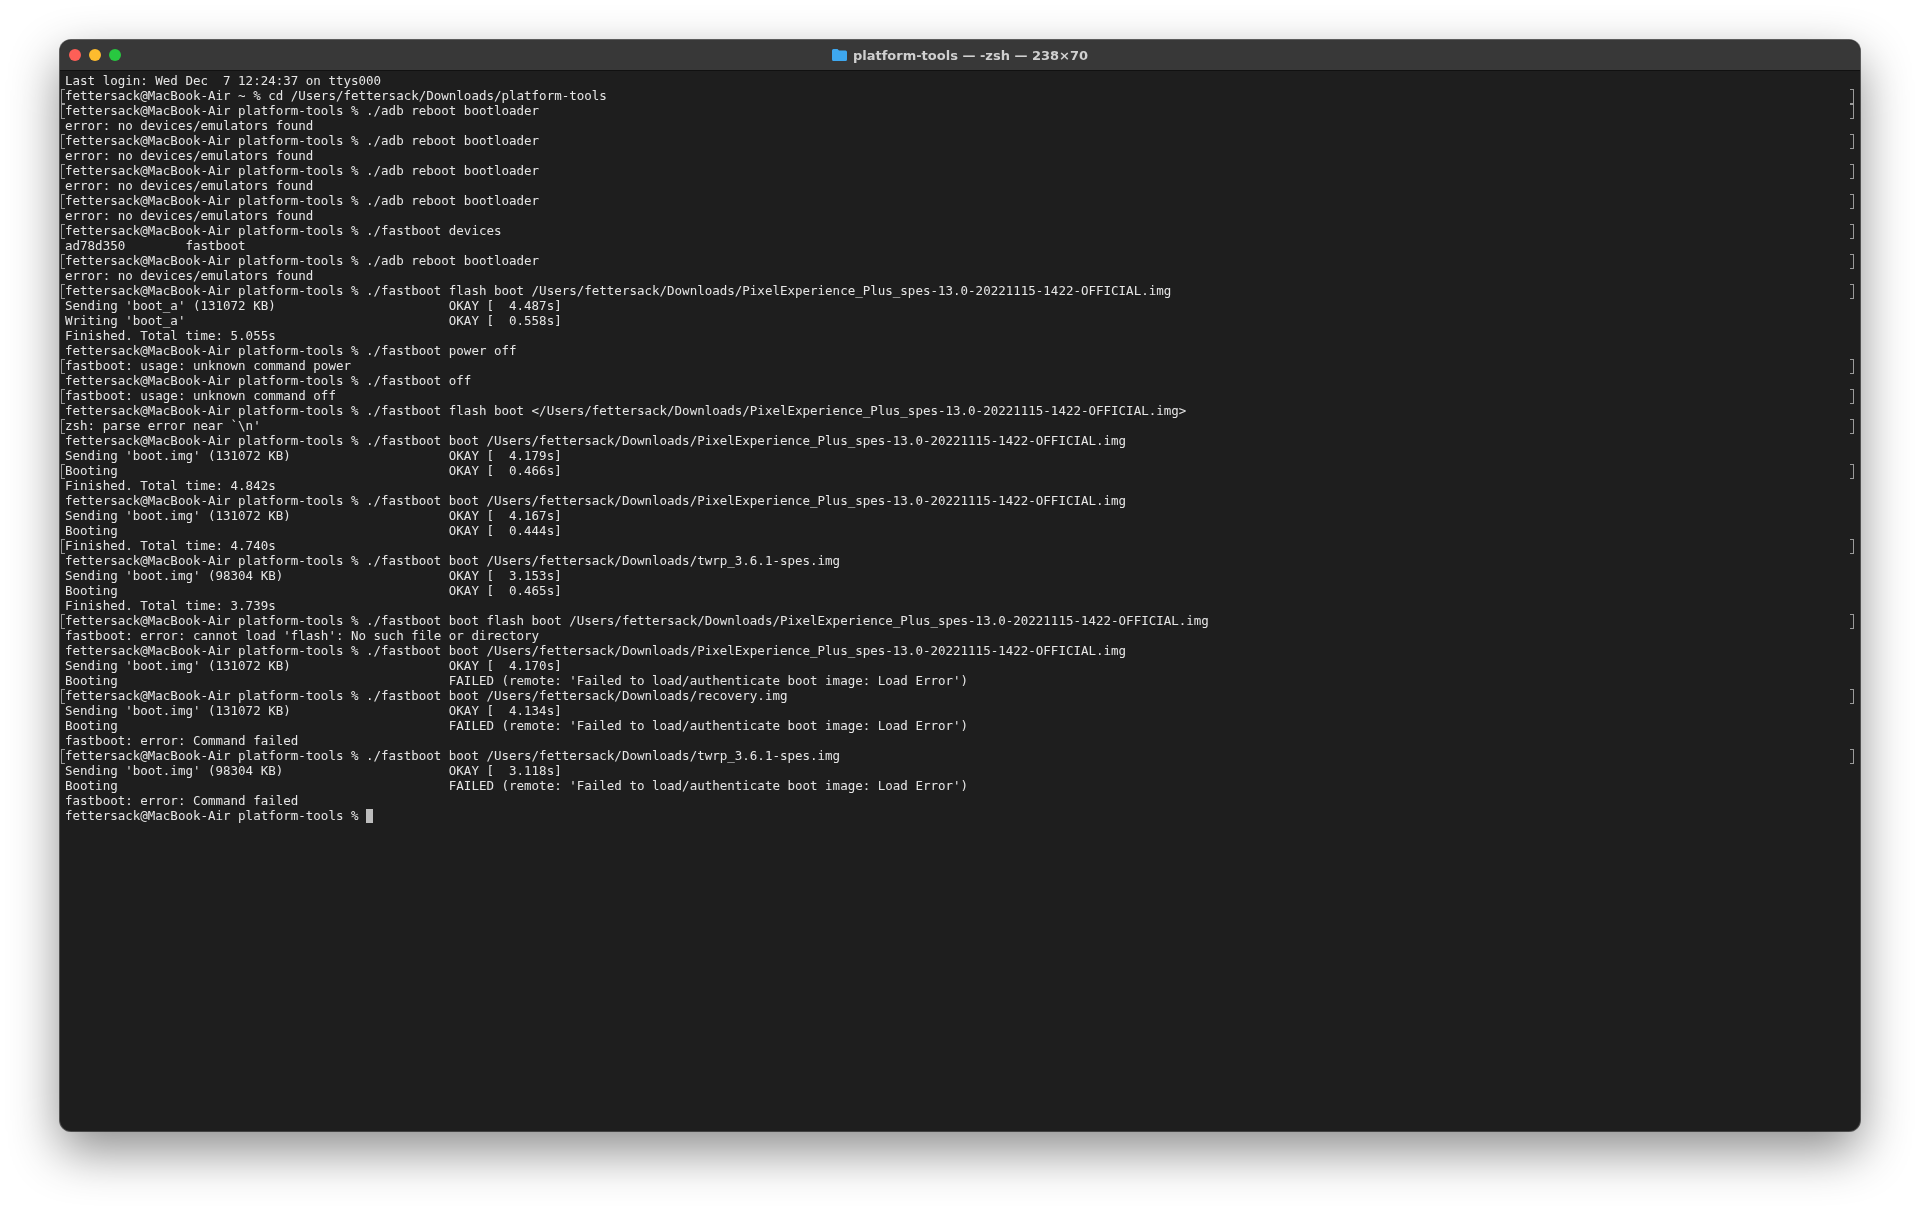 The image size is (1920, 1211). Describe the element at coordinates (208, 365) in the screenshot. I see `terminal-line: fastboot: usage: unknown command power` at that location.